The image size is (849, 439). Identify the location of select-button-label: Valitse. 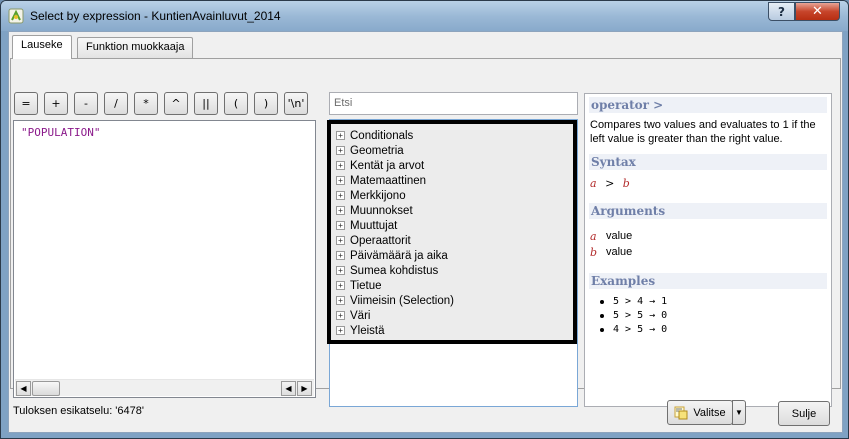
(709, 412).